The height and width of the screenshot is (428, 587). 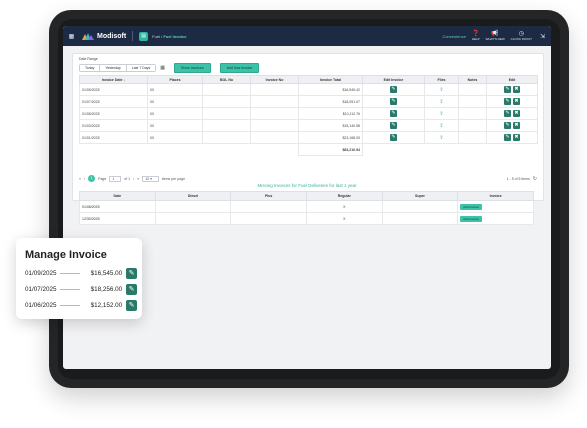 What do you see at coordinates (115, 178) in the screenshot?
I see `page-input: 1` at bounding box center [115, 178].